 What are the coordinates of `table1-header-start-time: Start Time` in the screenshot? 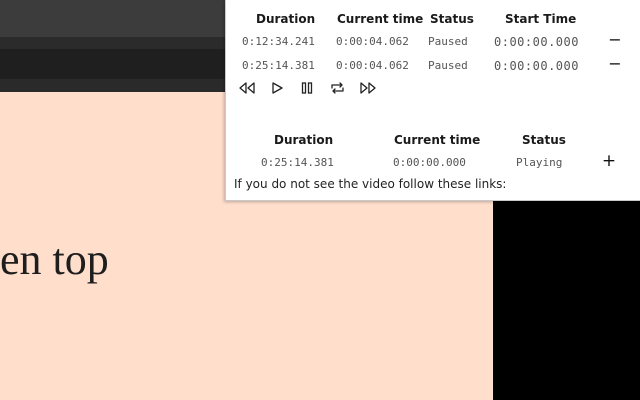 It's located at (541, 19).